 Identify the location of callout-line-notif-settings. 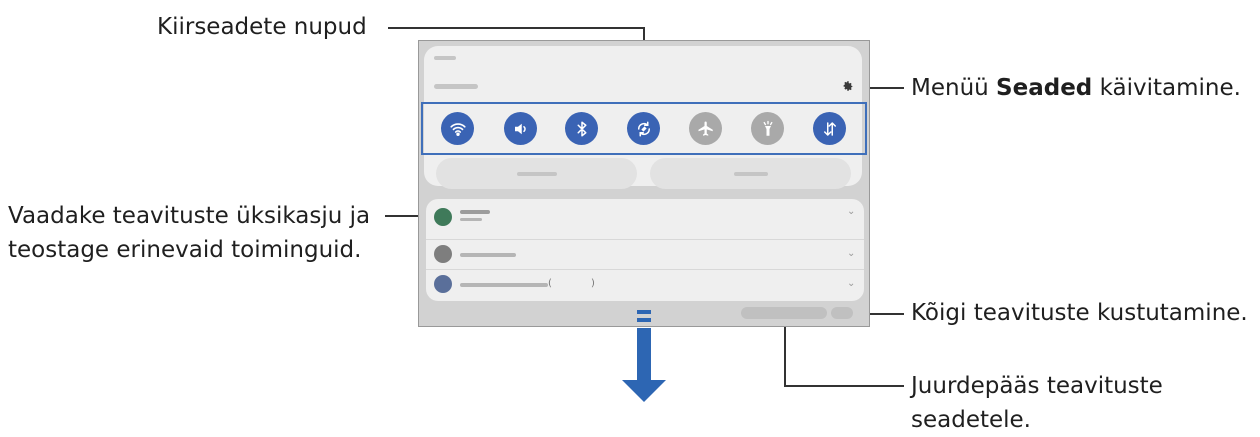
(844, 386).